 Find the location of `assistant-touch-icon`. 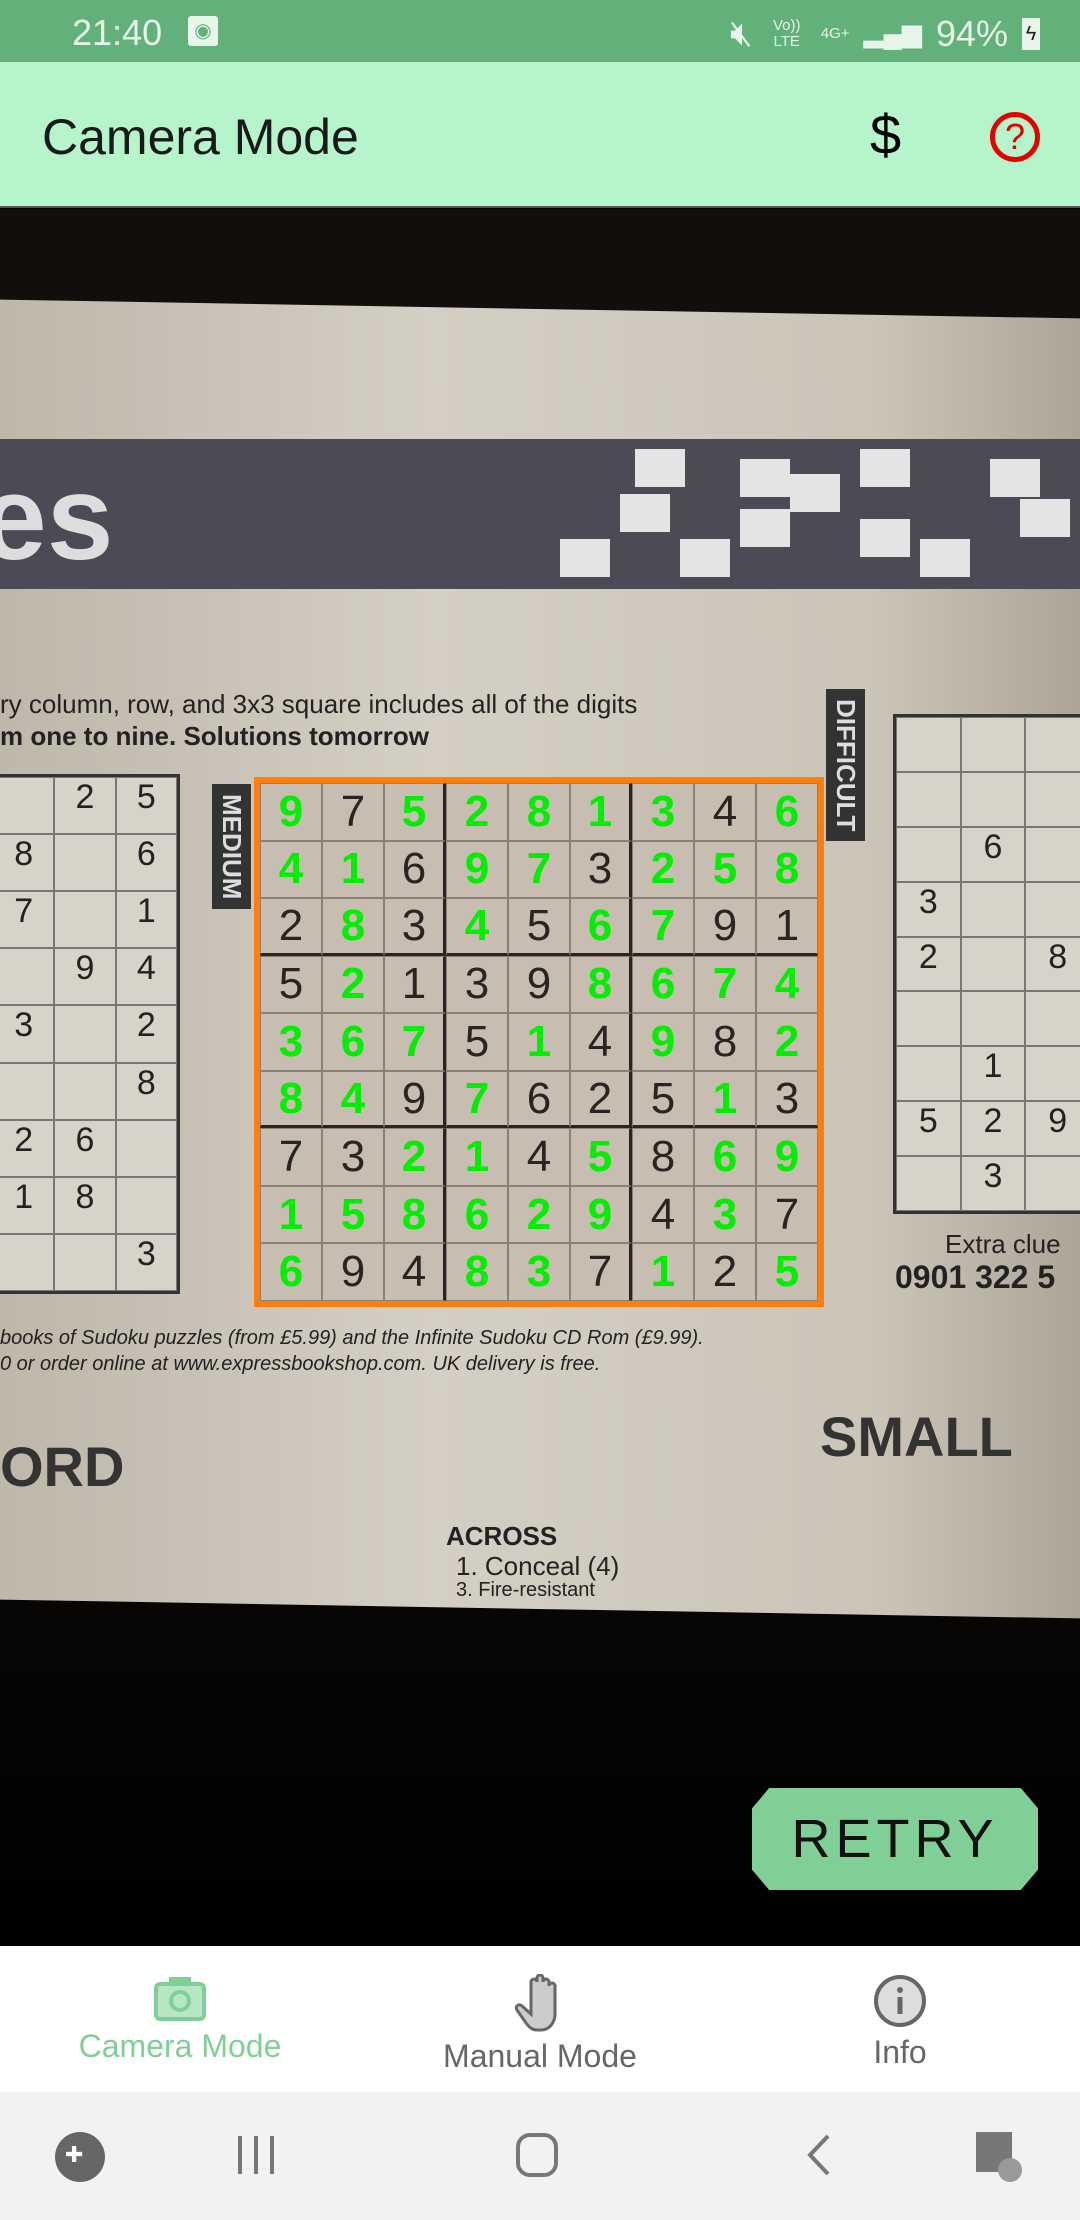

assistant-touch-icon is located at coordinates (1001, 2160).